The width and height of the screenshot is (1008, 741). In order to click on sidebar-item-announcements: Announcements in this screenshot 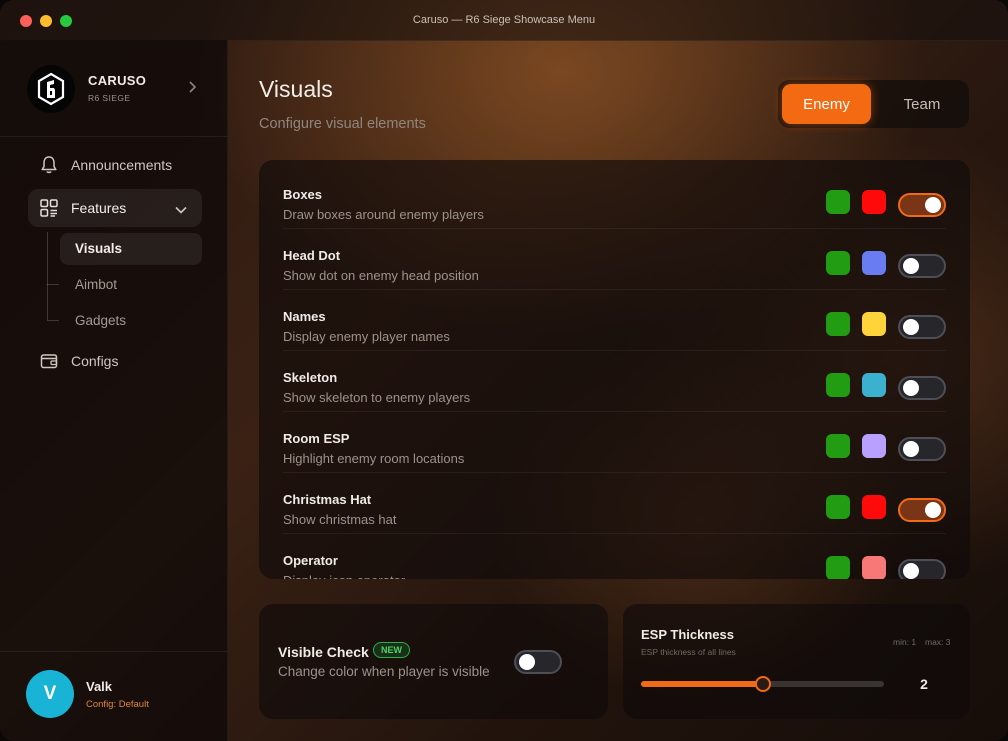, I will do `click(115, 165)`.